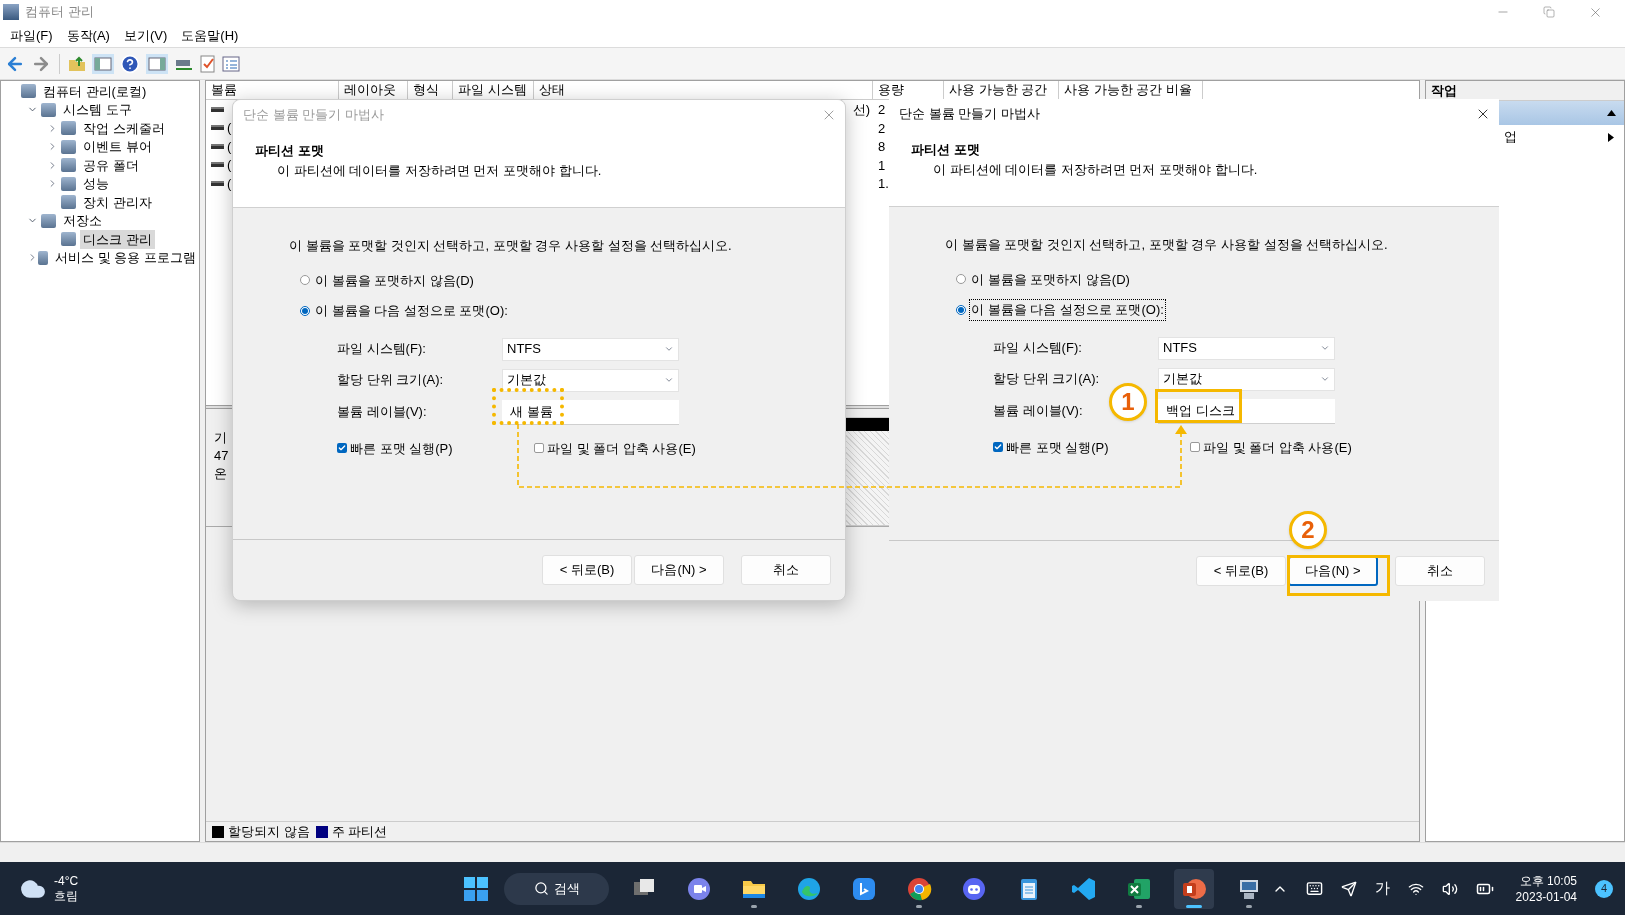 The height and width of the screenshot is (915, 1625). What do you see at coordinates (66, 881) in the screenshot?
I see `temperature-text: -4°C` at bounding box center [66, 881].